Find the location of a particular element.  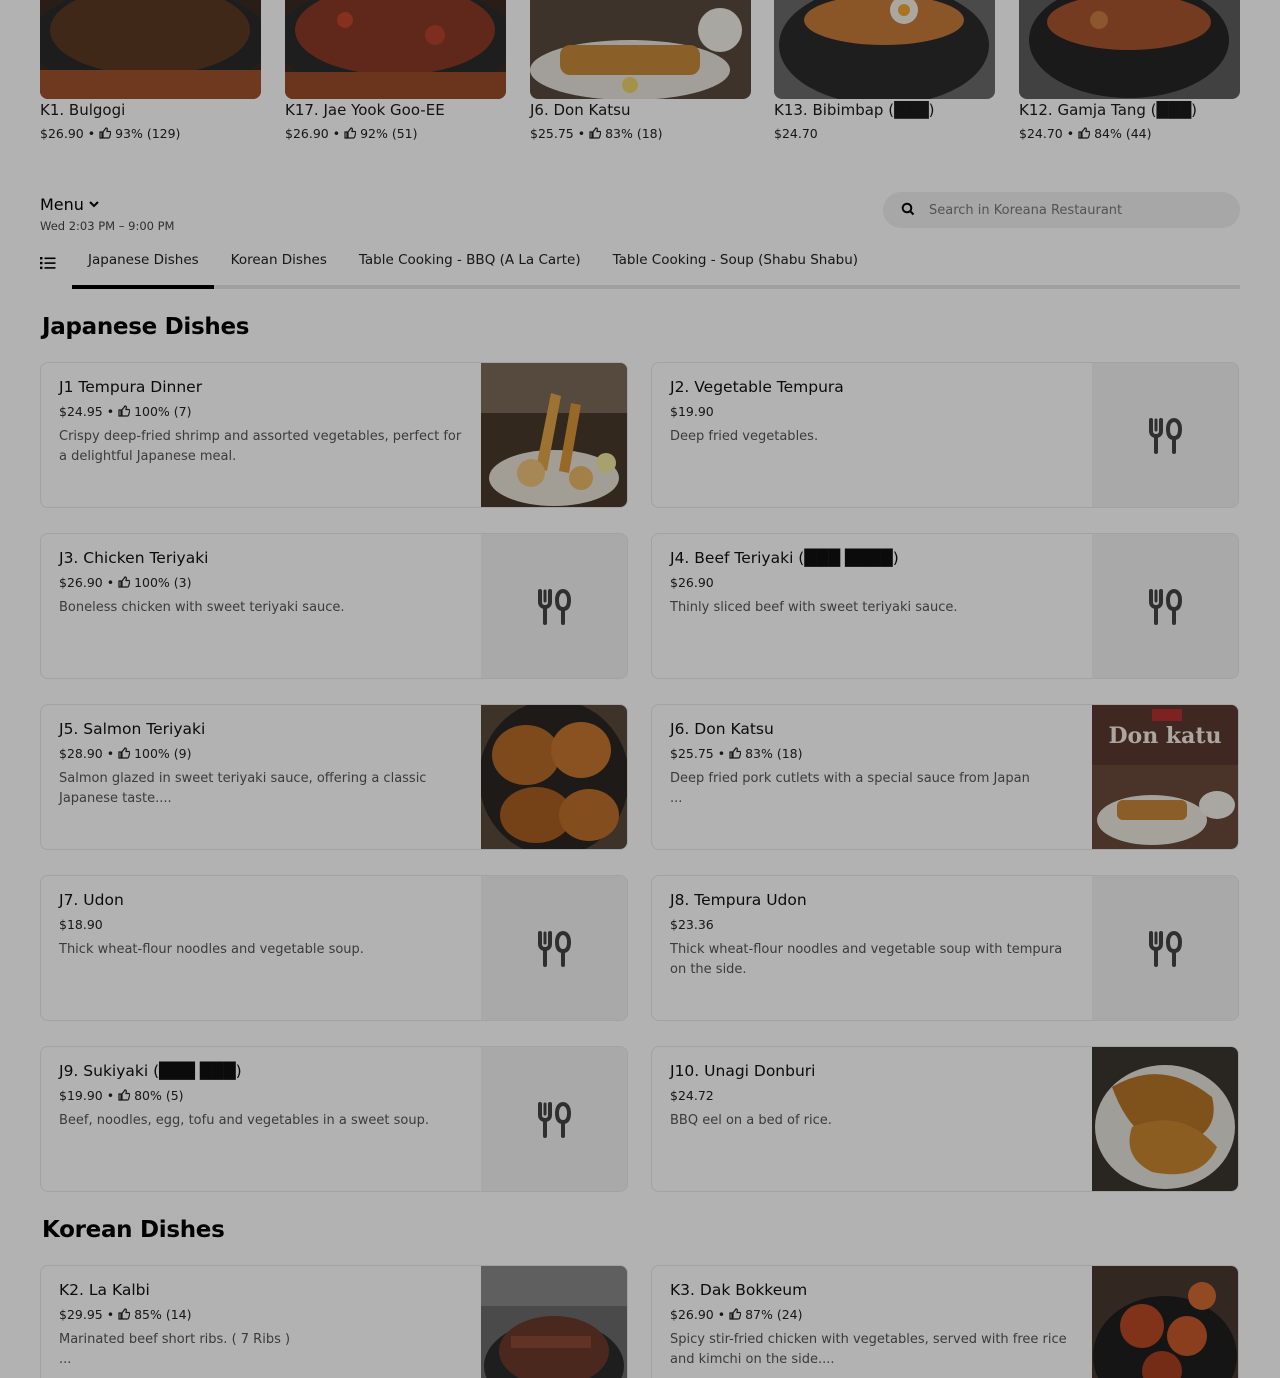

featured-item-meta: $24.70 • 84% (44) is located at coordinates (1085, 134).